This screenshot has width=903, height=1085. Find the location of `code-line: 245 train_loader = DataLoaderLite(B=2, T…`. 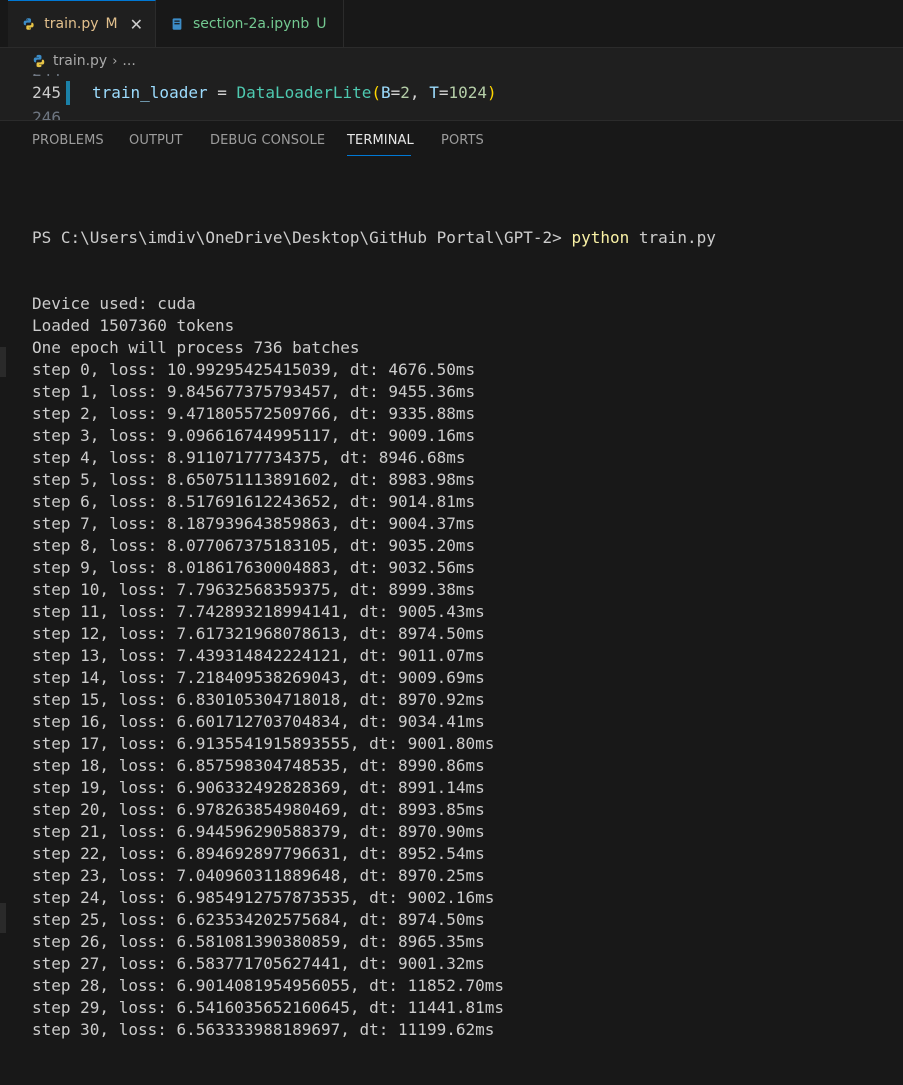

code-line: 245 train_loader = DataLoaderLite(B=2, T… is located at coordinates (451, 93).